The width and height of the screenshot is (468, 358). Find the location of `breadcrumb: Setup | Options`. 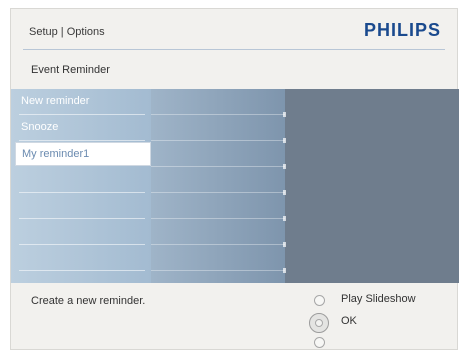

breadcrumb: Setup | Options is located at coordinates (67, 32).